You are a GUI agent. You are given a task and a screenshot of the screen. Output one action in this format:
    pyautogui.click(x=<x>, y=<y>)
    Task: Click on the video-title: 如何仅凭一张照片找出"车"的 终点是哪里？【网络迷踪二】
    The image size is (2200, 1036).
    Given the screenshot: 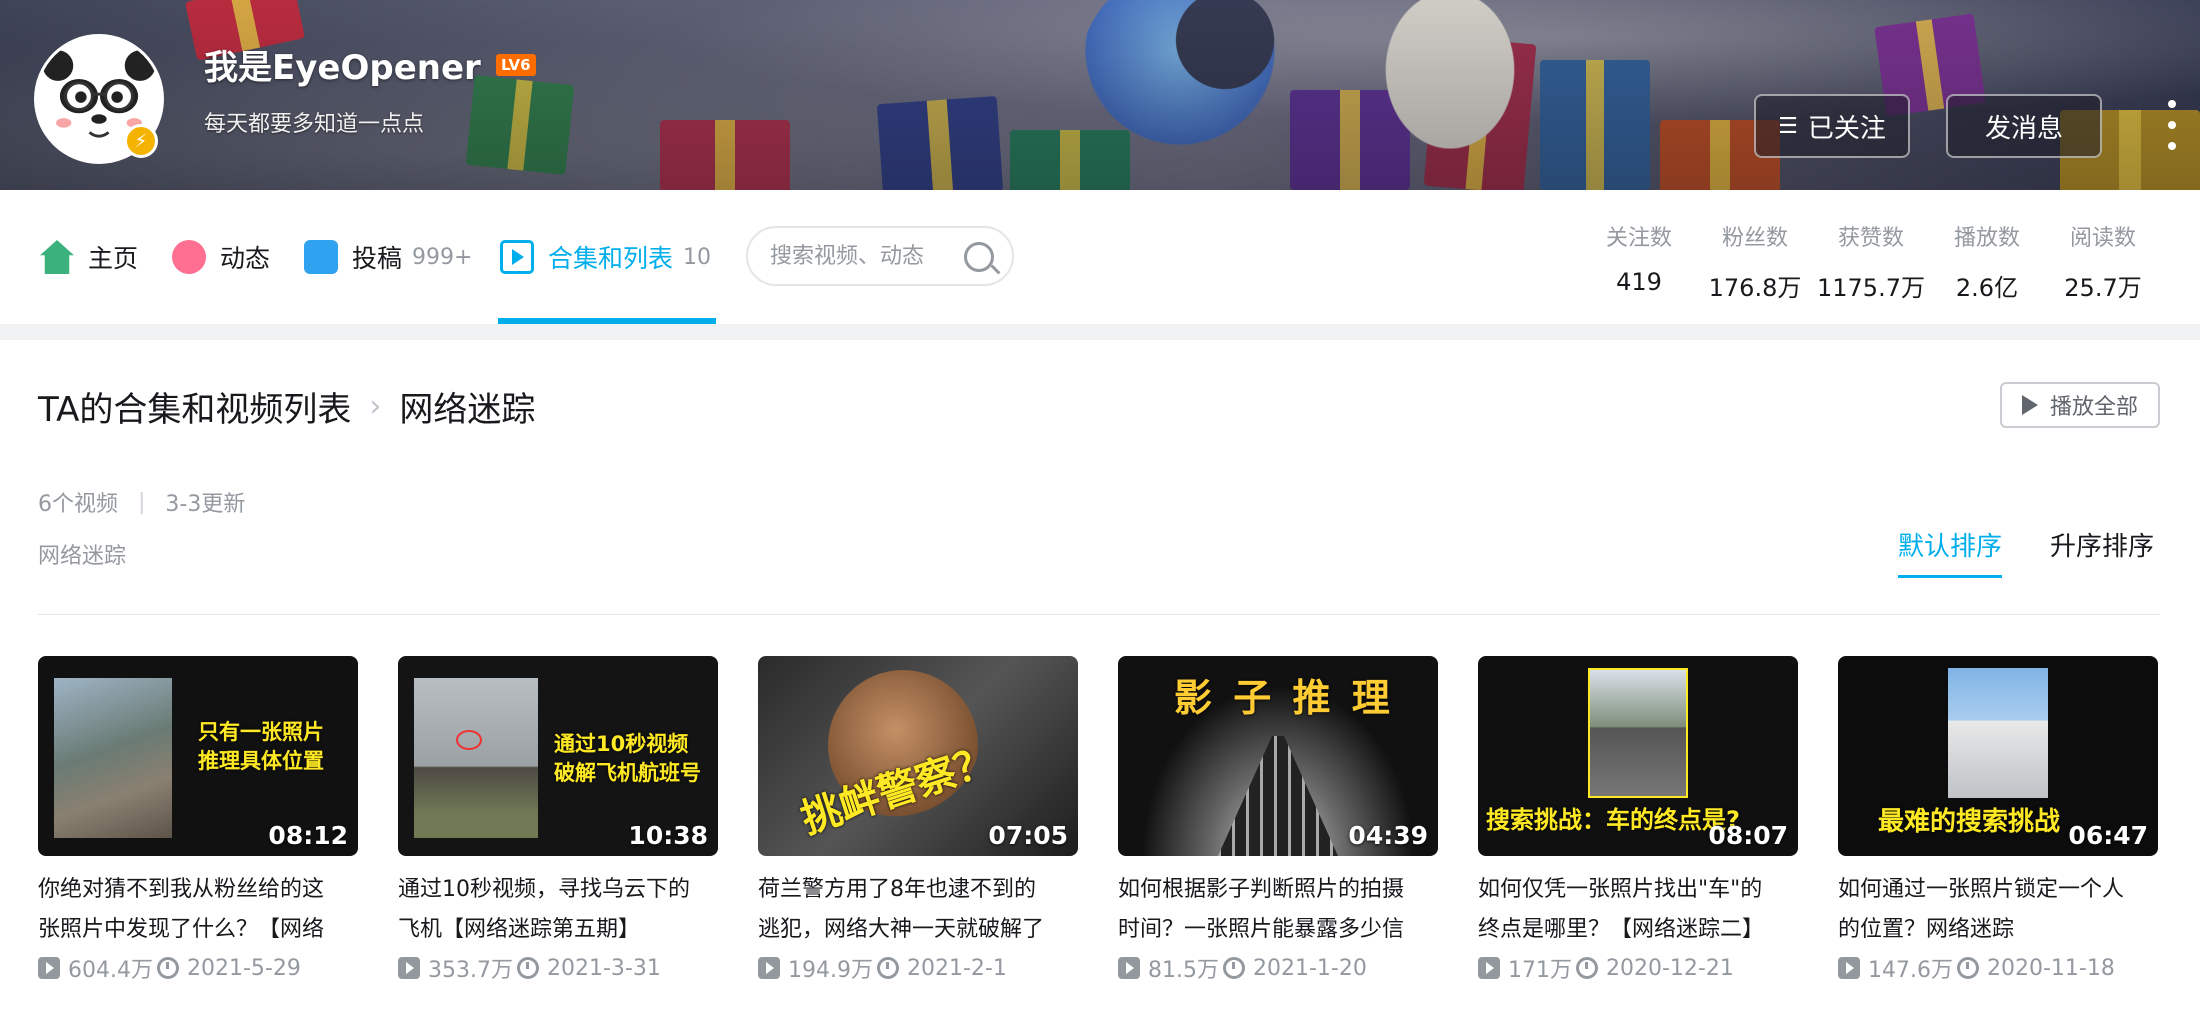 What is the action you would take?
    pyautogui.click(x=1638, y=910)
    